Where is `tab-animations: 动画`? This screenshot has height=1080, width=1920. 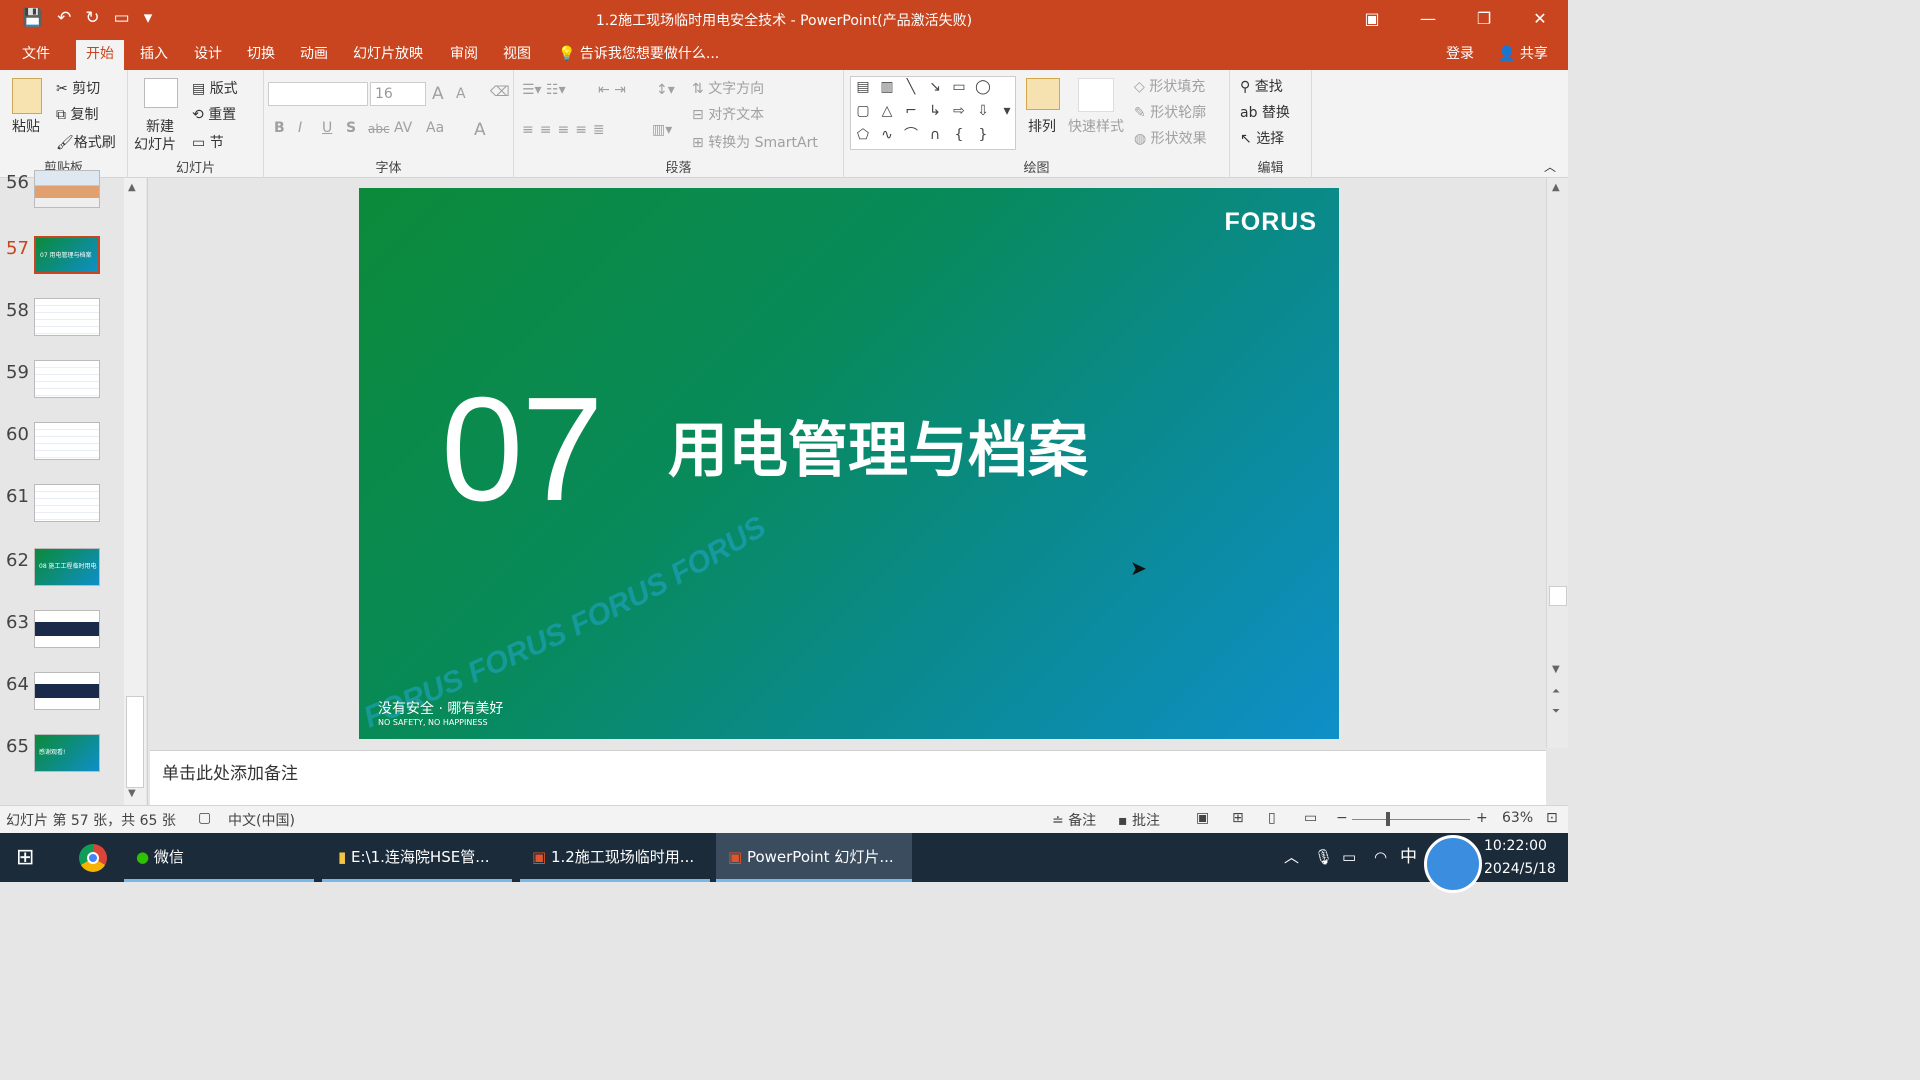 tab-animations: 动画 is located at coordinates (314, 55).